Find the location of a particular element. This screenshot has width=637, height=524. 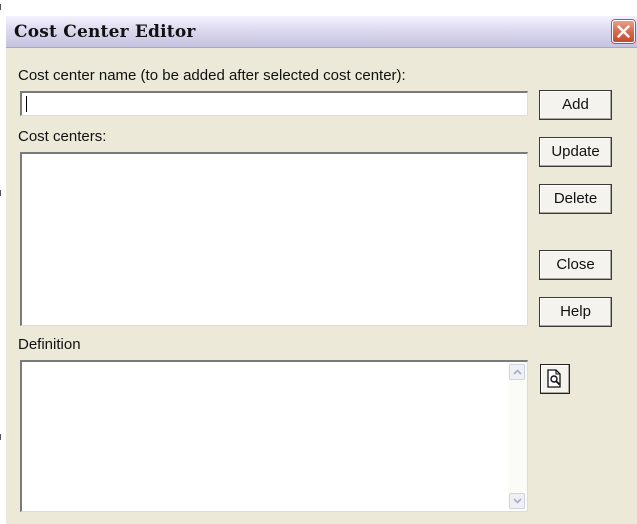

scroll-down-button is located at coordinates (517, 501).